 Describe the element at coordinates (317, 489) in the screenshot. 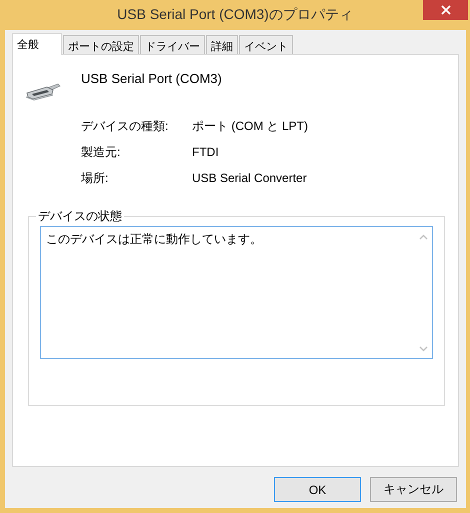

I see `ok-button: OK` at that location.